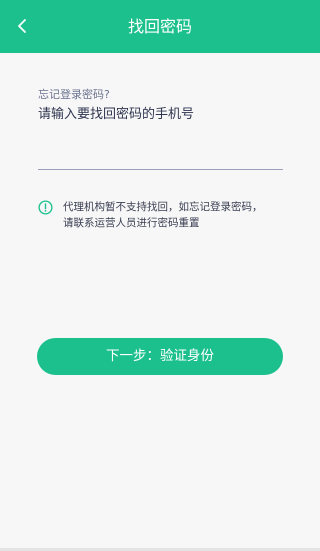  I want to click on phone-input, so click(160, 152).